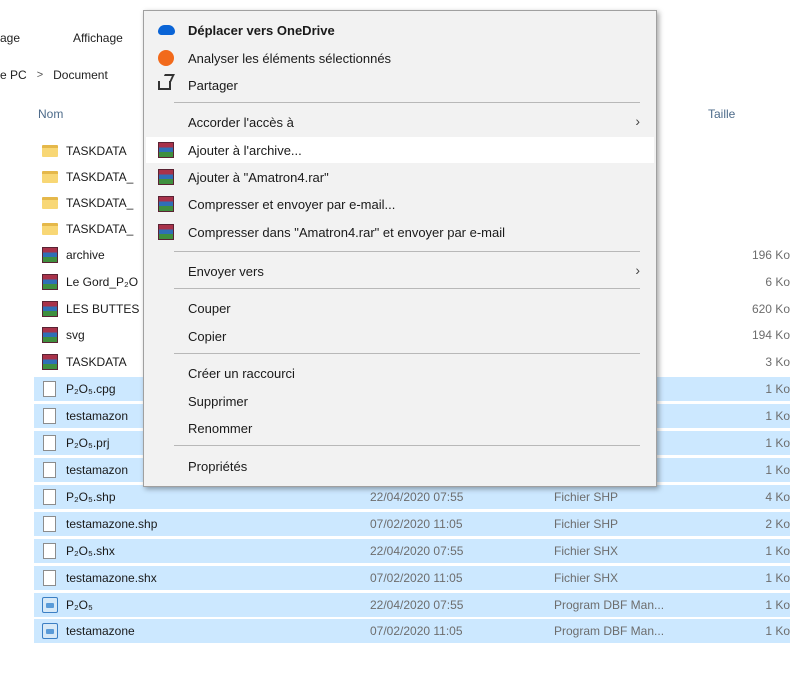 The width and height of the screenshot is (790, 679). What do you see at coordinates (13, 75) in the screenshot?
I see `breadcrumb-item-this-pc: e PC` at bounding box center [13, 75].